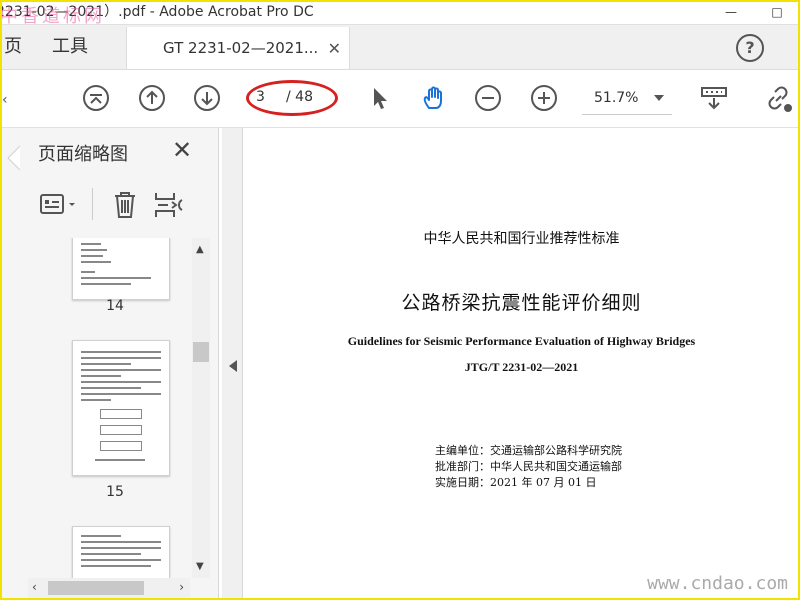  Describe the element at coordinates (488, 98) in the screenshot. I see `zoom-out-icon` at that location.